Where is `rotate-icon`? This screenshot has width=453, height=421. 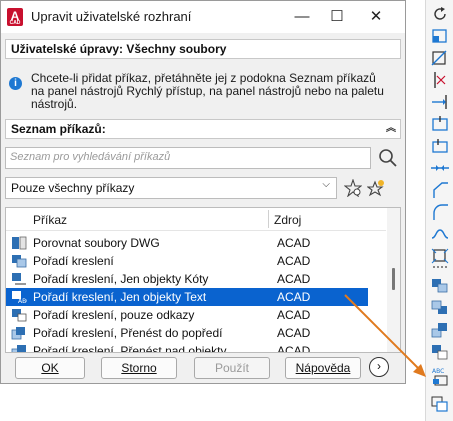
rotate-icon is located at coordinates (440, 13).